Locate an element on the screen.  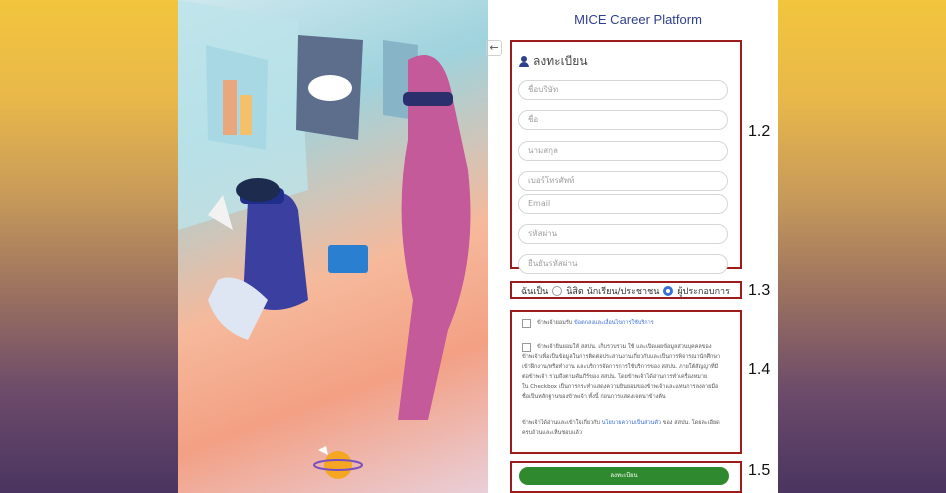
register-heading: ลงทะเบียน is located at coordinates (553, 61).